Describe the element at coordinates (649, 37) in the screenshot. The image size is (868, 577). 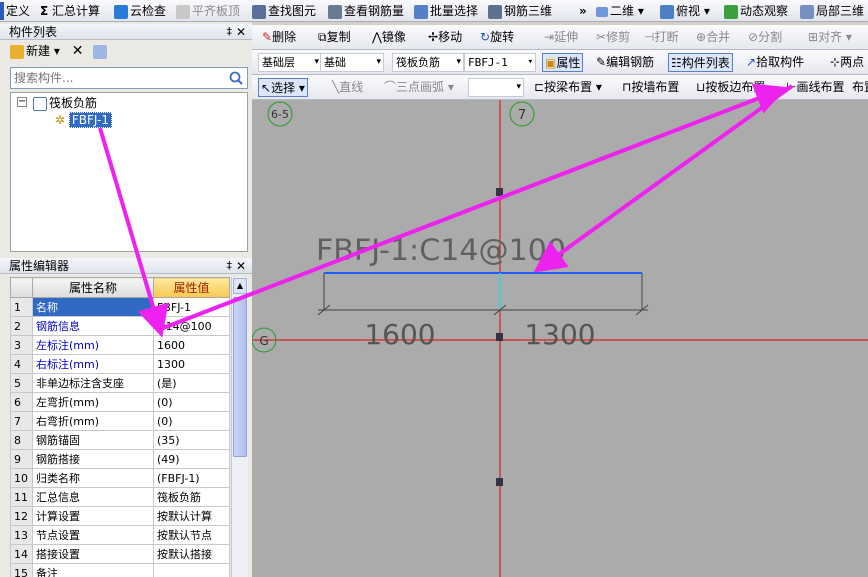
I see `break-icon: ⊣` at that location.